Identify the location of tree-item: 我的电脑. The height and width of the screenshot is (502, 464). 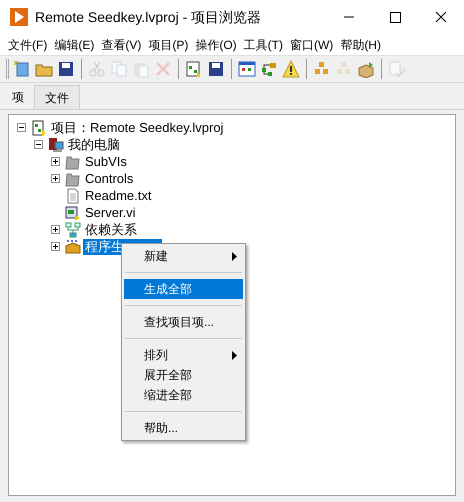
(94, 144).